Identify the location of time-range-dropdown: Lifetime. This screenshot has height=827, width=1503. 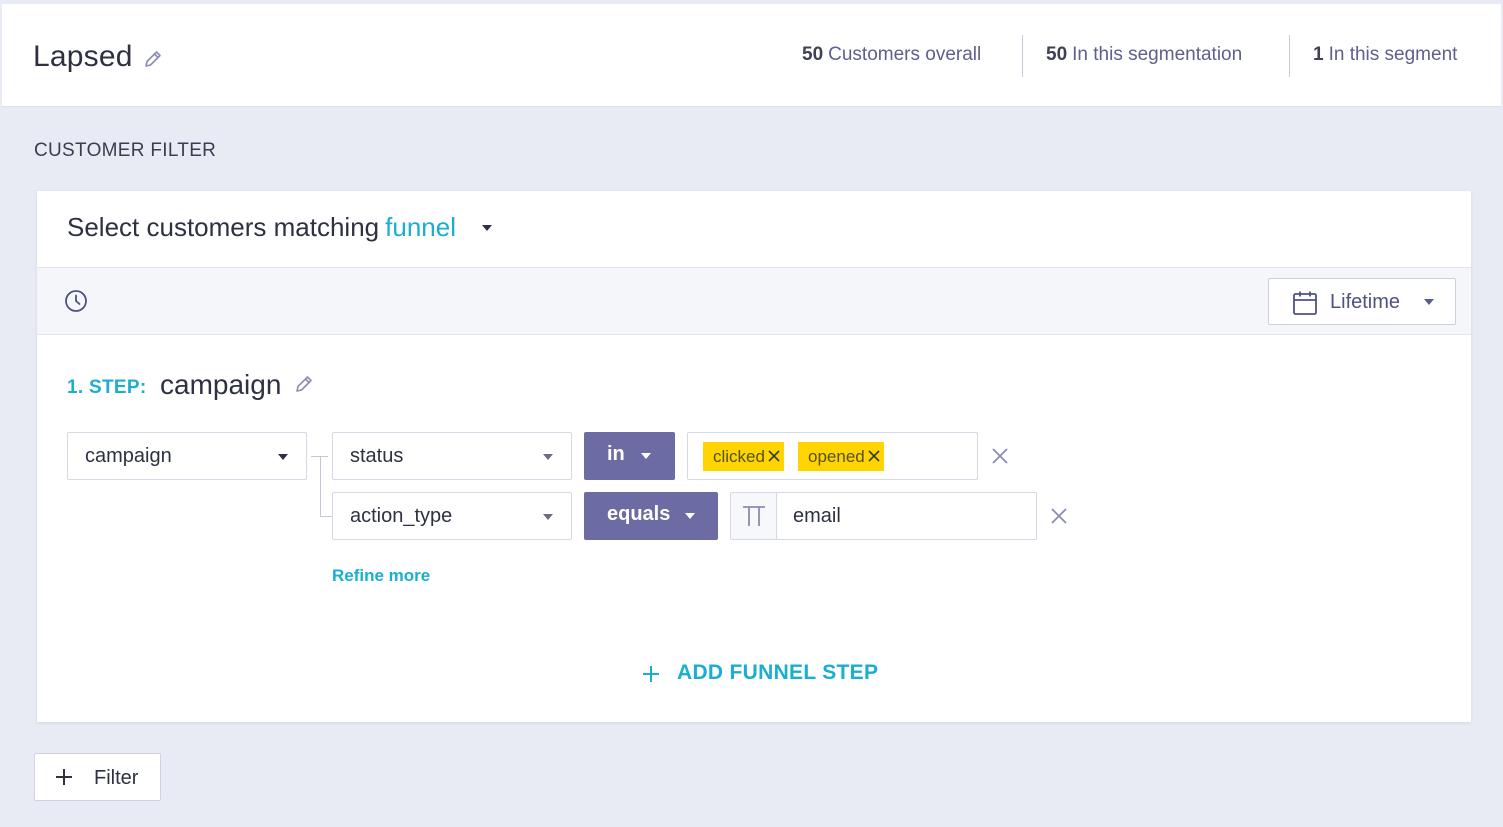
(1362, 301).